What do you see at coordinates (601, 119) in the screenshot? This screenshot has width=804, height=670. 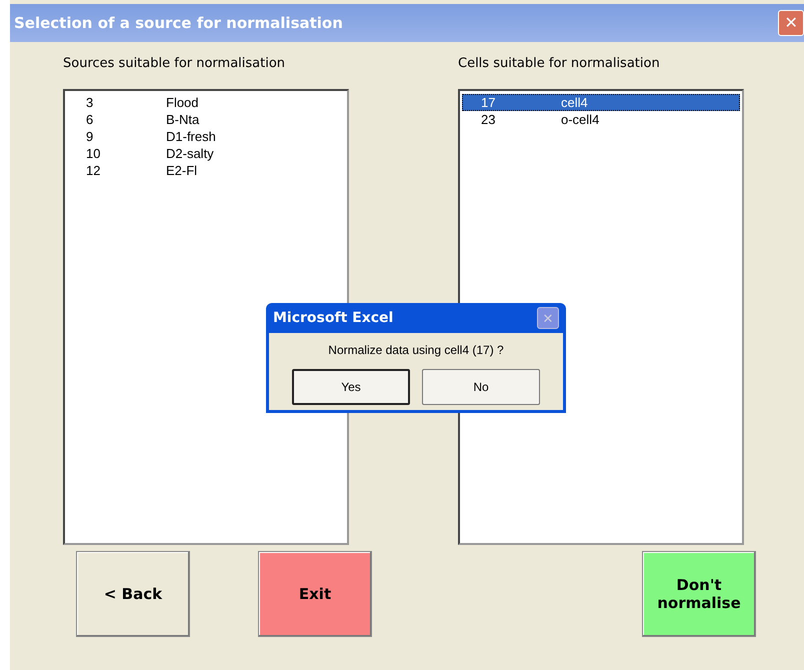 I see `list-item: 23 o-cell4` at bounding box center [601, 119].